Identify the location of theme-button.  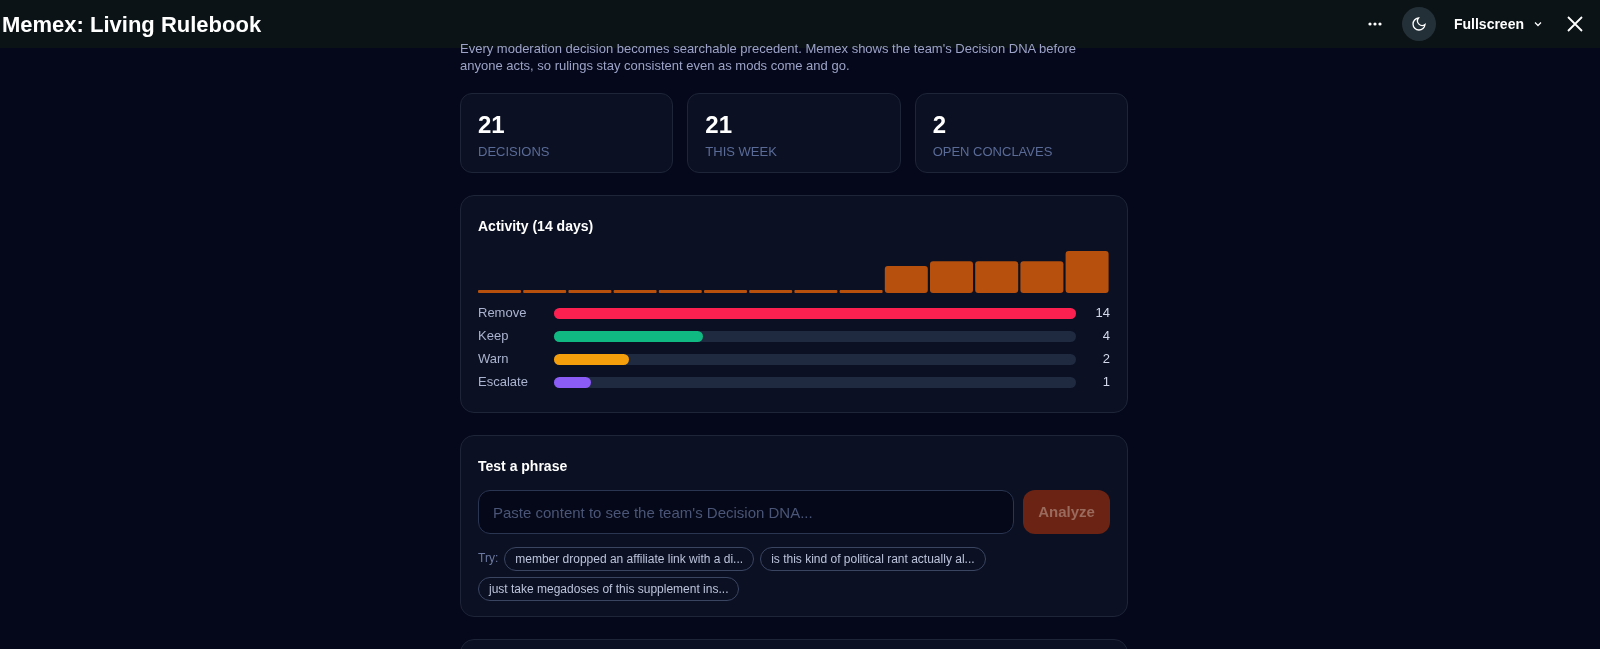
(1418, 24).